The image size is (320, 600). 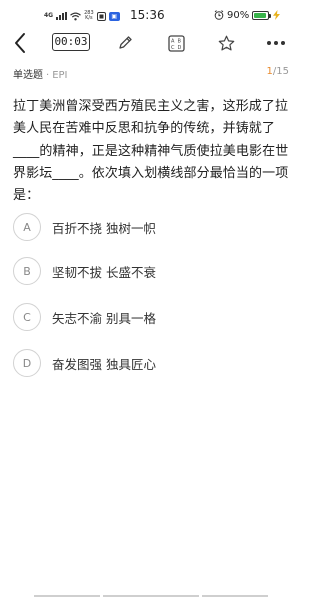 I want to click on option-c-letter: C, so click(x=27, y=317).